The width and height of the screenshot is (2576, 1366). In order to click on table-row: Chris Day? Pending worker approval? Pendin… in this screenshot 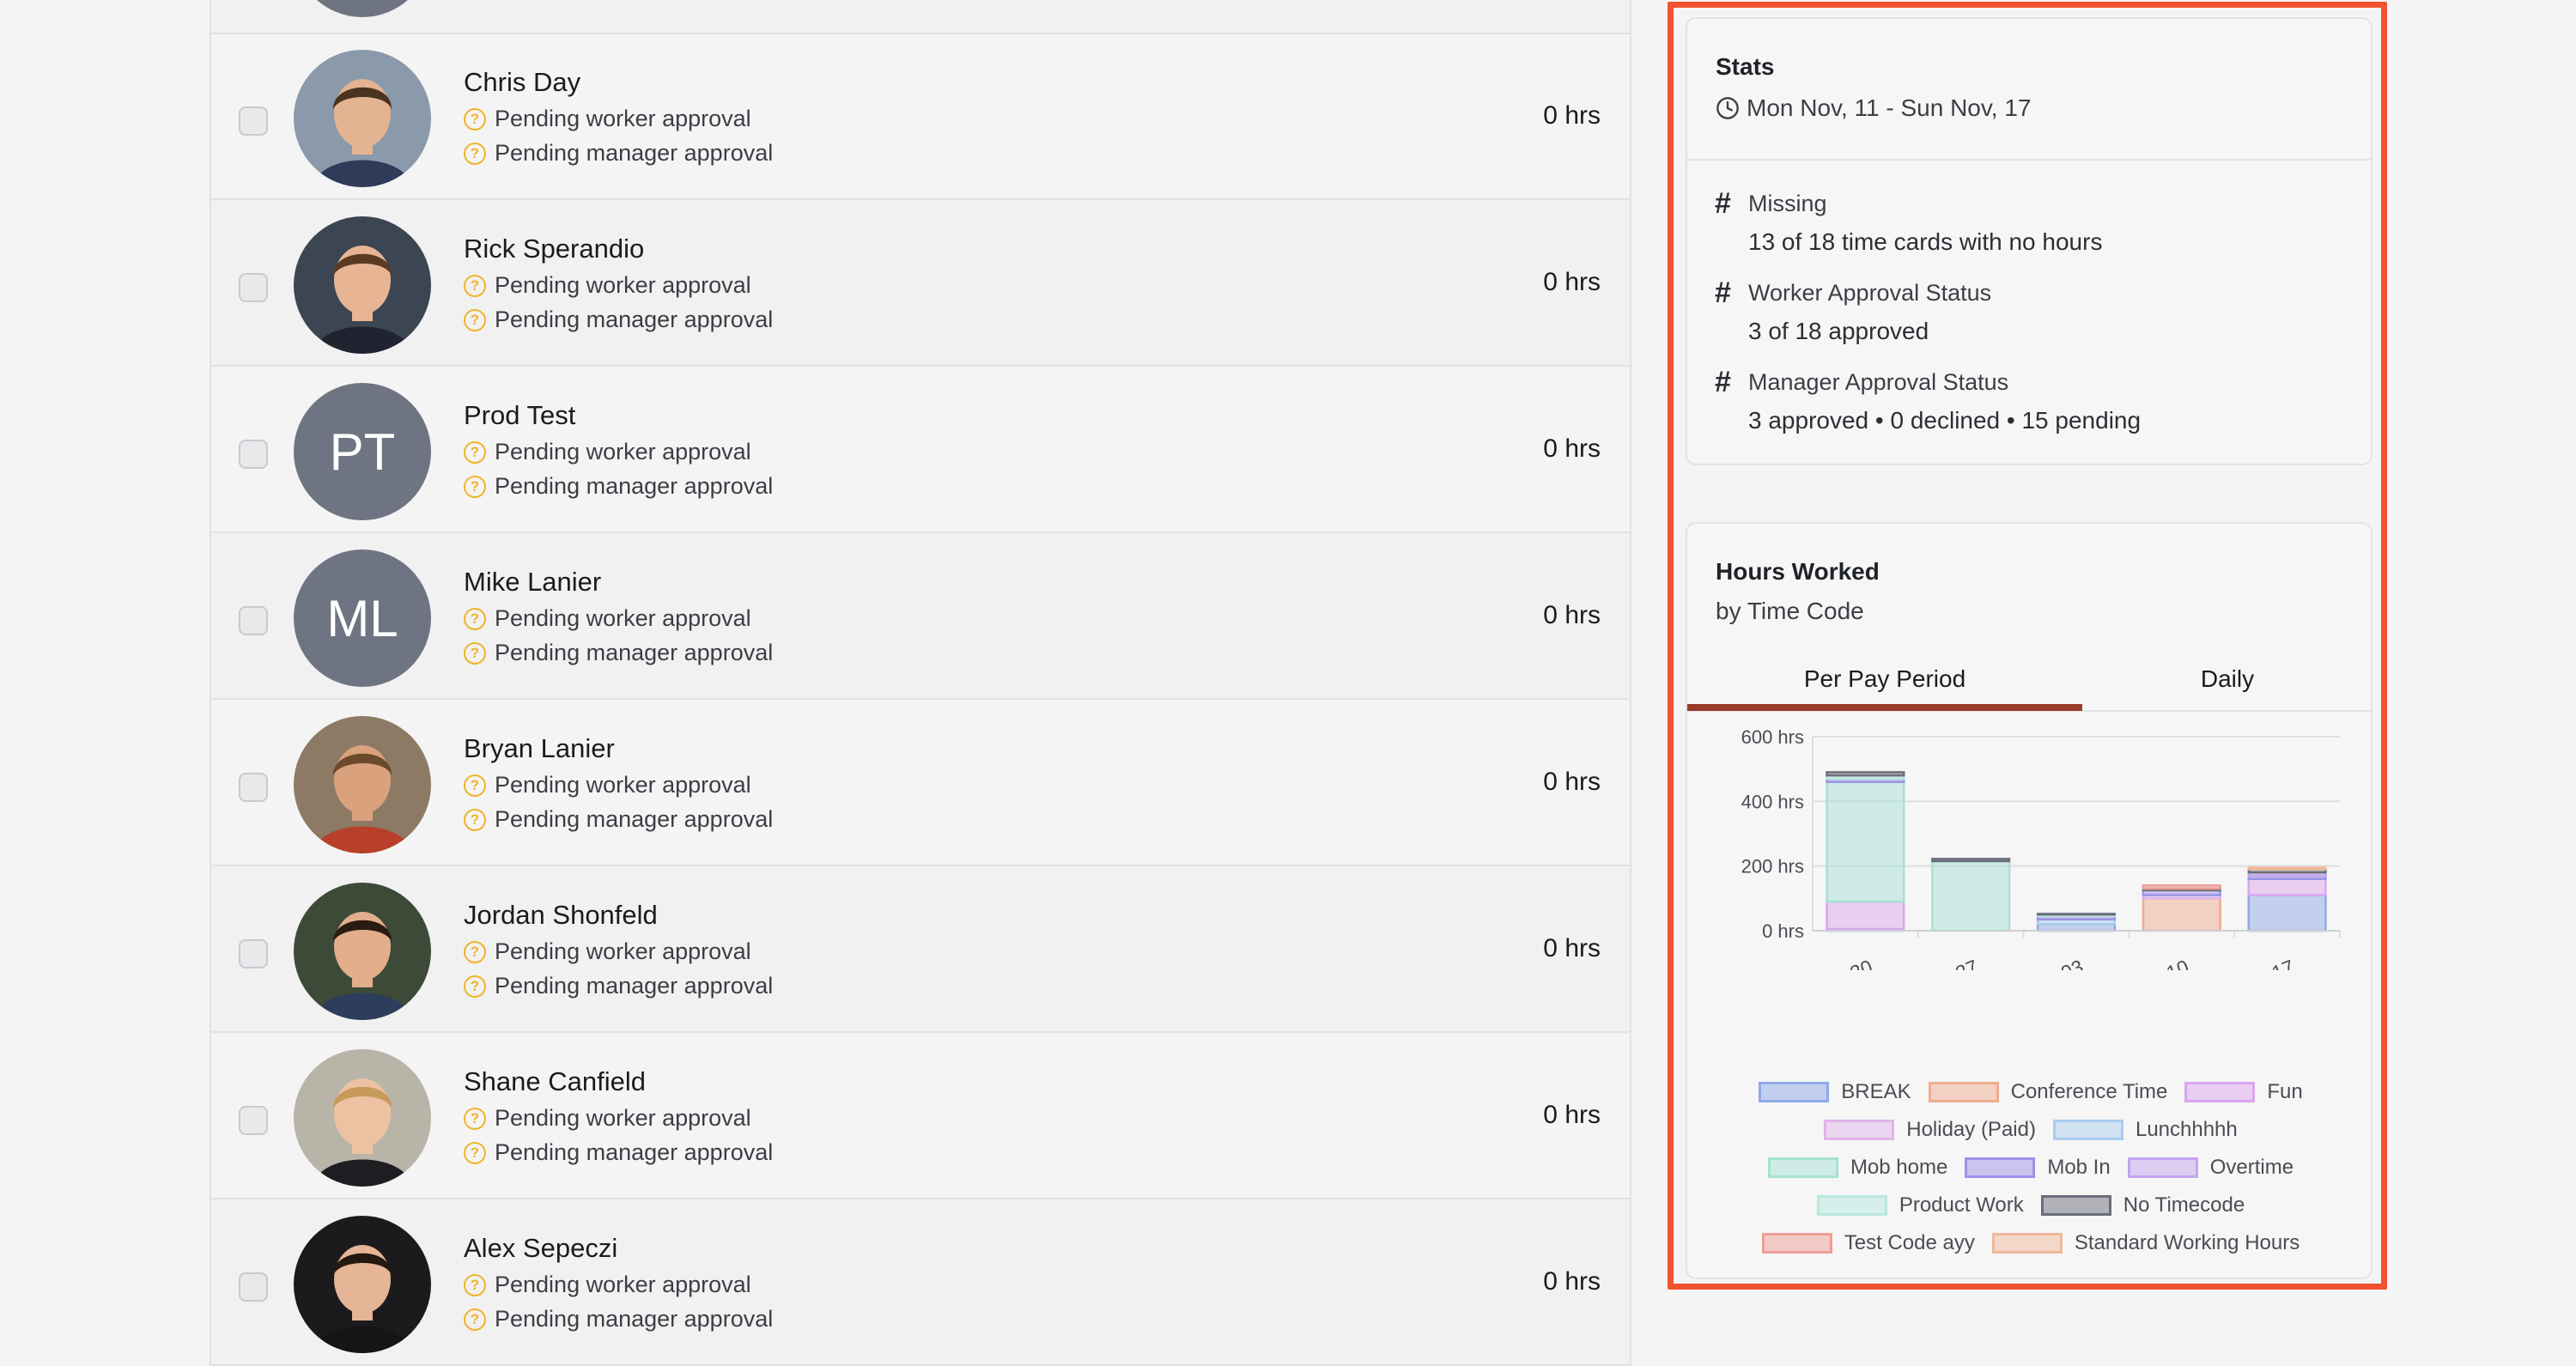, I will do `click(921, 117)`.